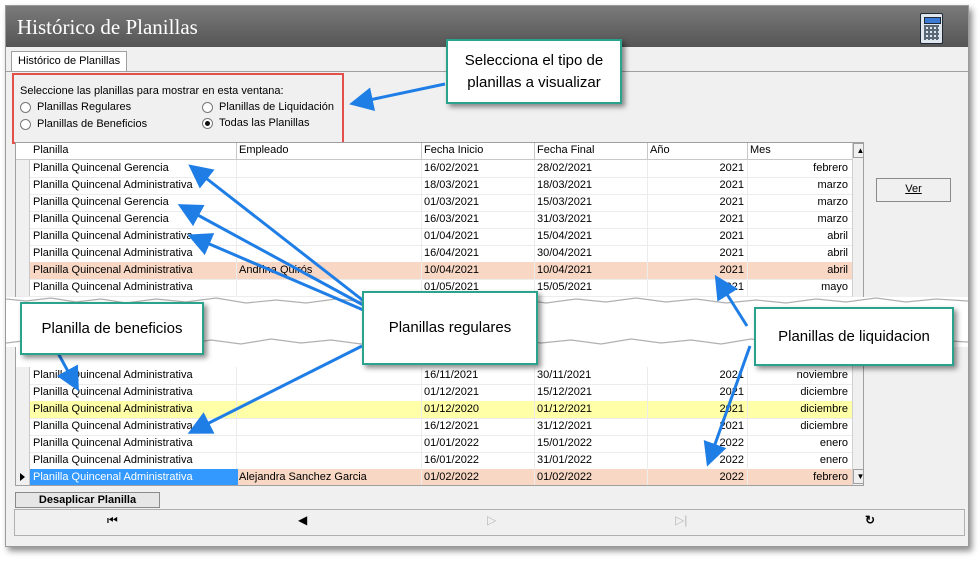 This screenshot has width=980, height=567. I want to click on window-title: Histórico de Planillas, so click(107, 27).